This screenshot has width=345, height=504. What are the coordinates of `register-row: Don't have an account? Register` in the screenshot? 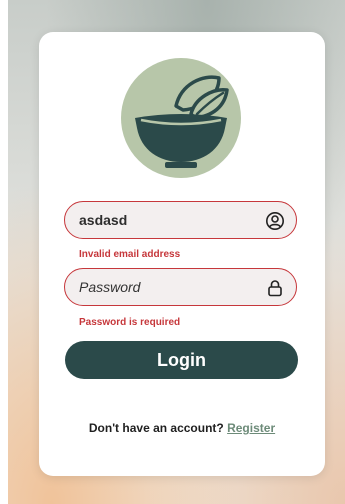 It's located at (182, 428).